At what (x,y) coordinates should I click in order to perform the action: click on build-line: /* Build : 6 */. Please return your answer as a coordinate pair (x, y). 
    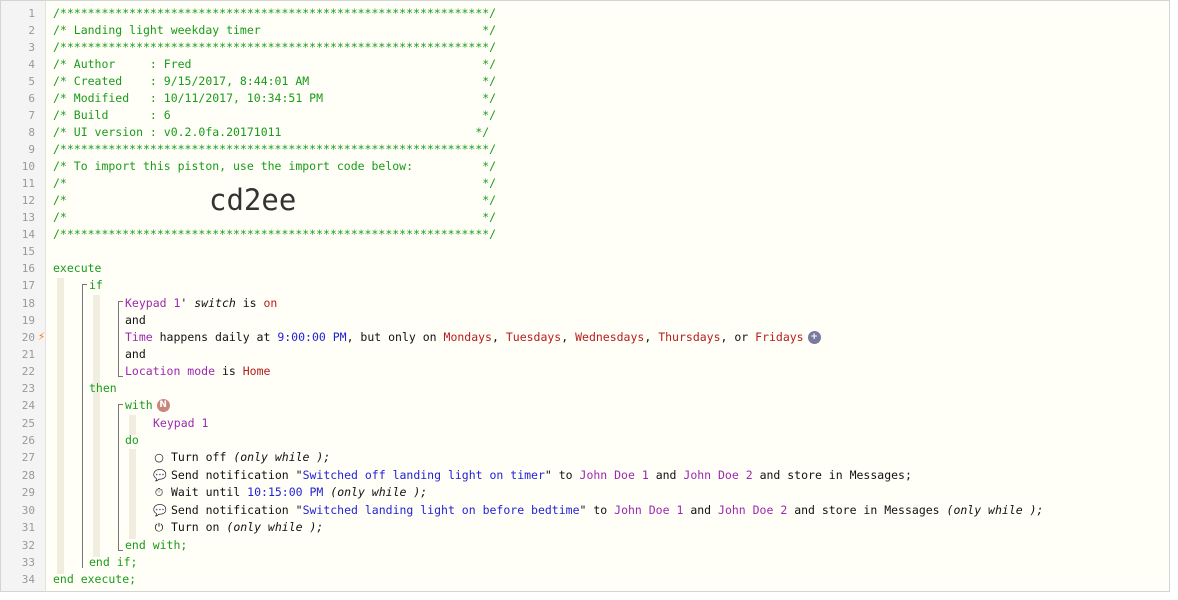
    Looking at the image, I should click on (275, 115).